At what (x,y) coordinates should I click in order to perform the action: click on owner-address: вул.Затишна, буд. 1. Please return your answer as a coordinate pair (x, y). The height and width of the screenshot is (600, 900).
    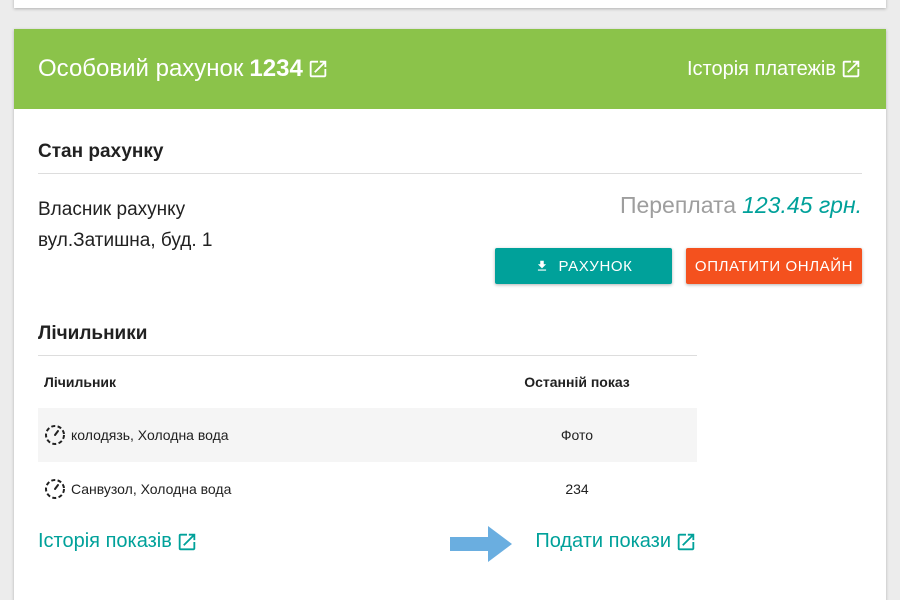
    Looking at the image, I should click on (125, 240).